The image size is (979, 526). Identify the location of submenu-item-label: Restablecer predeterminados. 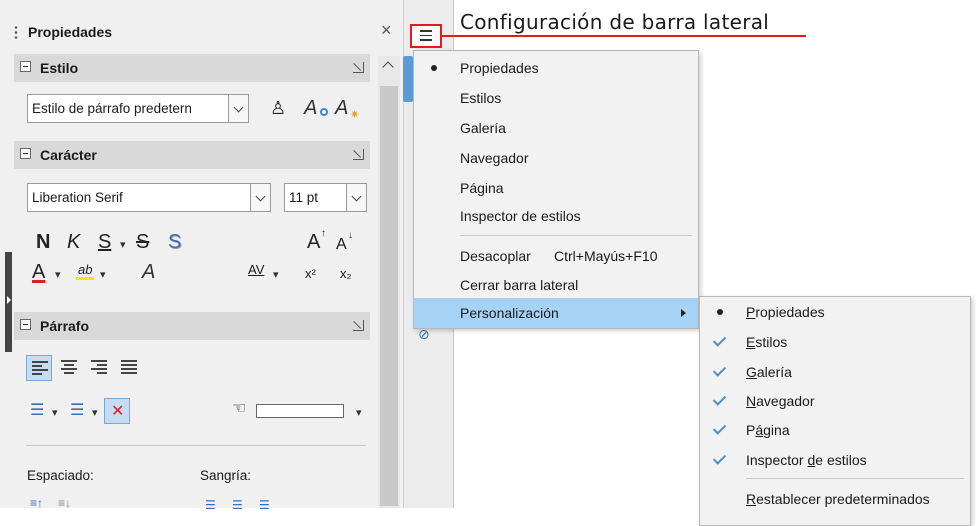
(838, 499).